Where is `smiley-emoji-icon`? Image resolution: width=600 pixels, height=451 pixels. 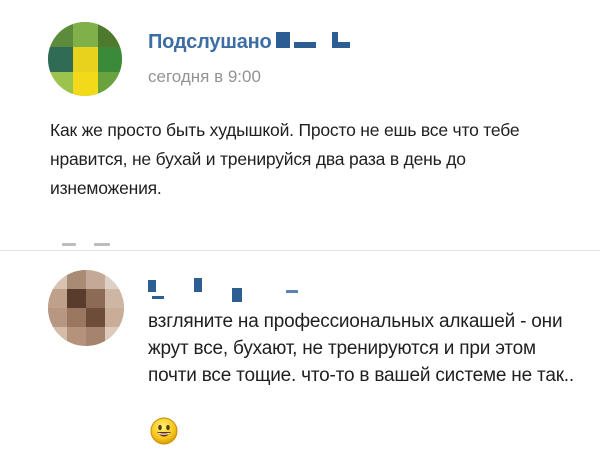 smiley-emoji-icon is located at coordinates (164, 431).